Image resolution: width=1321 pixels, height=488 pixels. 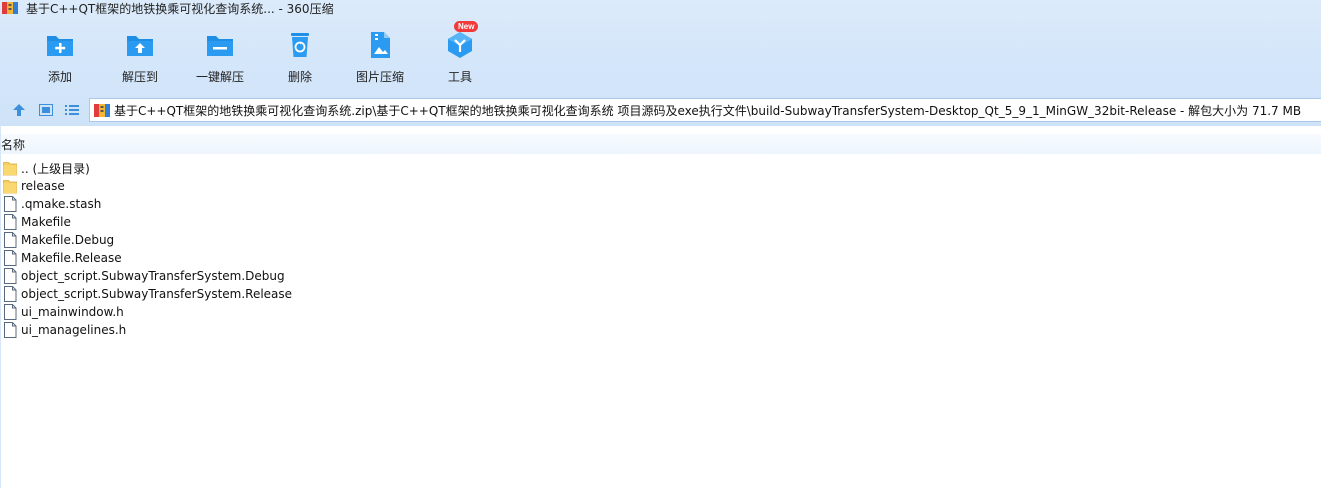 What do you see at coordinates (220, 46) in the screenshot?
I see `one-click-extract-icon` at bounding box center [220, 46].